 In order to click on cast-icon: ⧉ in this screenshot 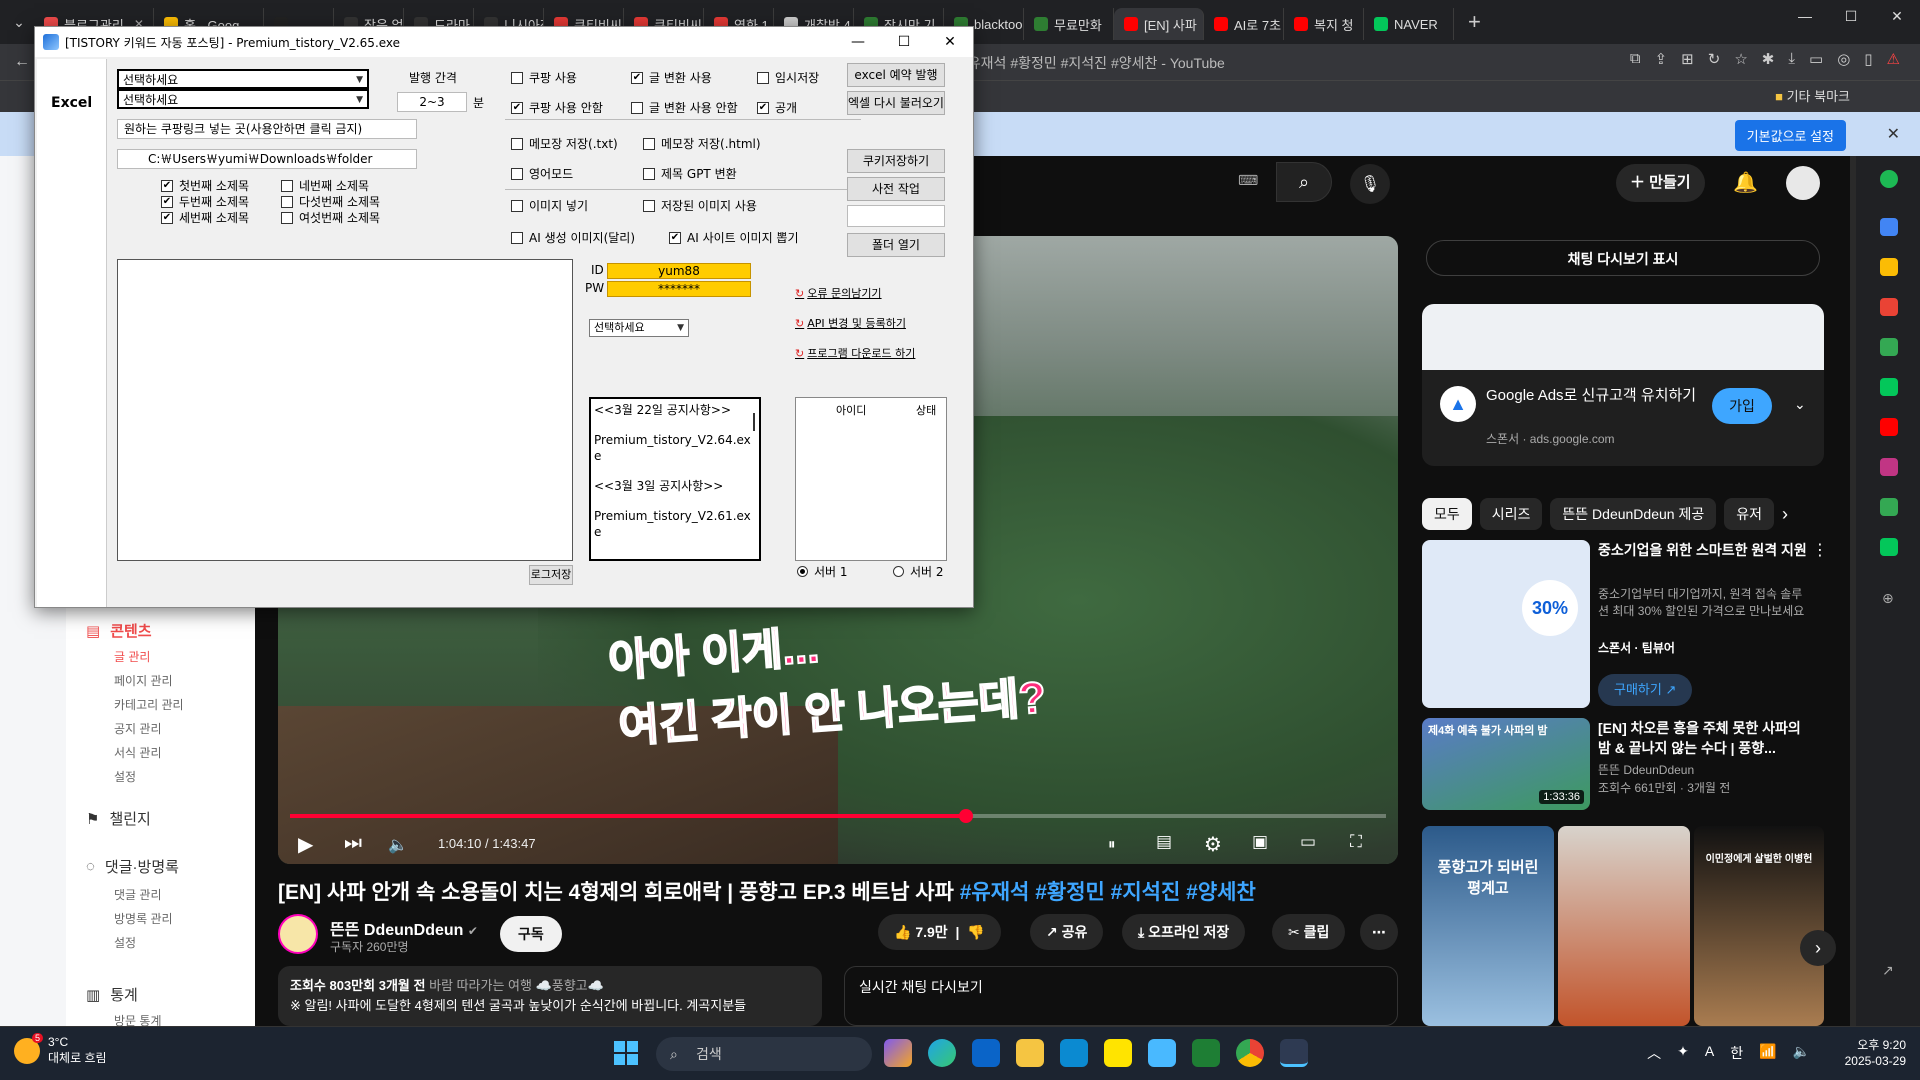, I will do `click(1635, 59)`.